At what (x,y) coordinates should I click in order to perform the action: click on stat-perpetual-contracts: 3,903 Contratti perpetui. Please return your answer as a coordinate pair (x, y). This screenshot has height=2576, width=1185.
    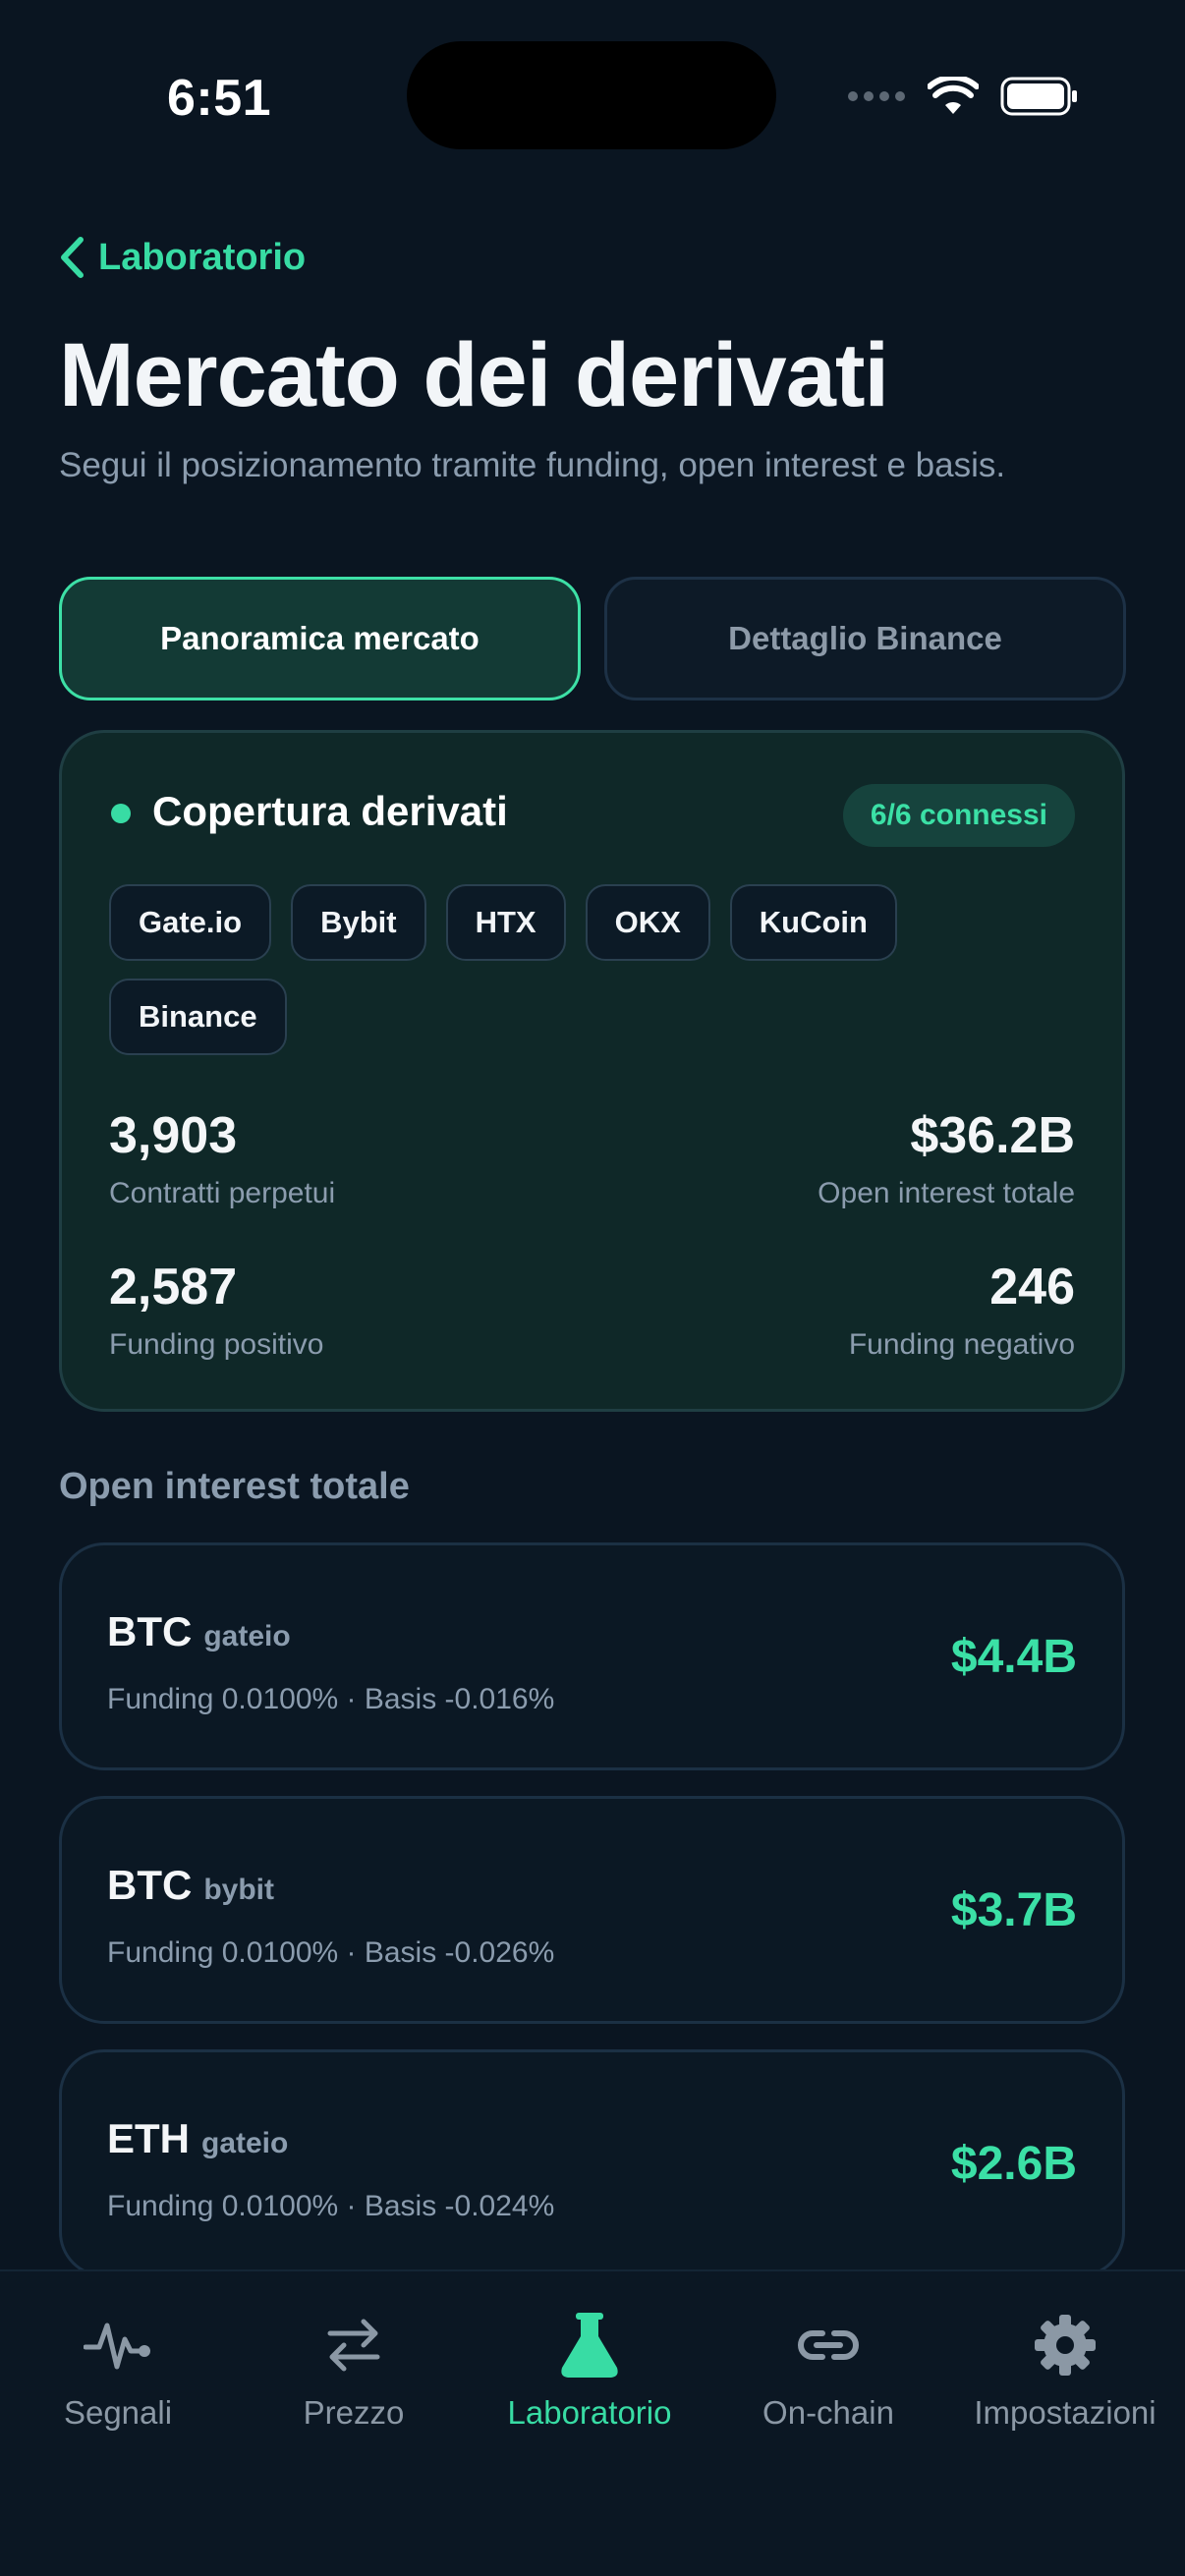
    Looking at the image, I should click on (222, 1158).